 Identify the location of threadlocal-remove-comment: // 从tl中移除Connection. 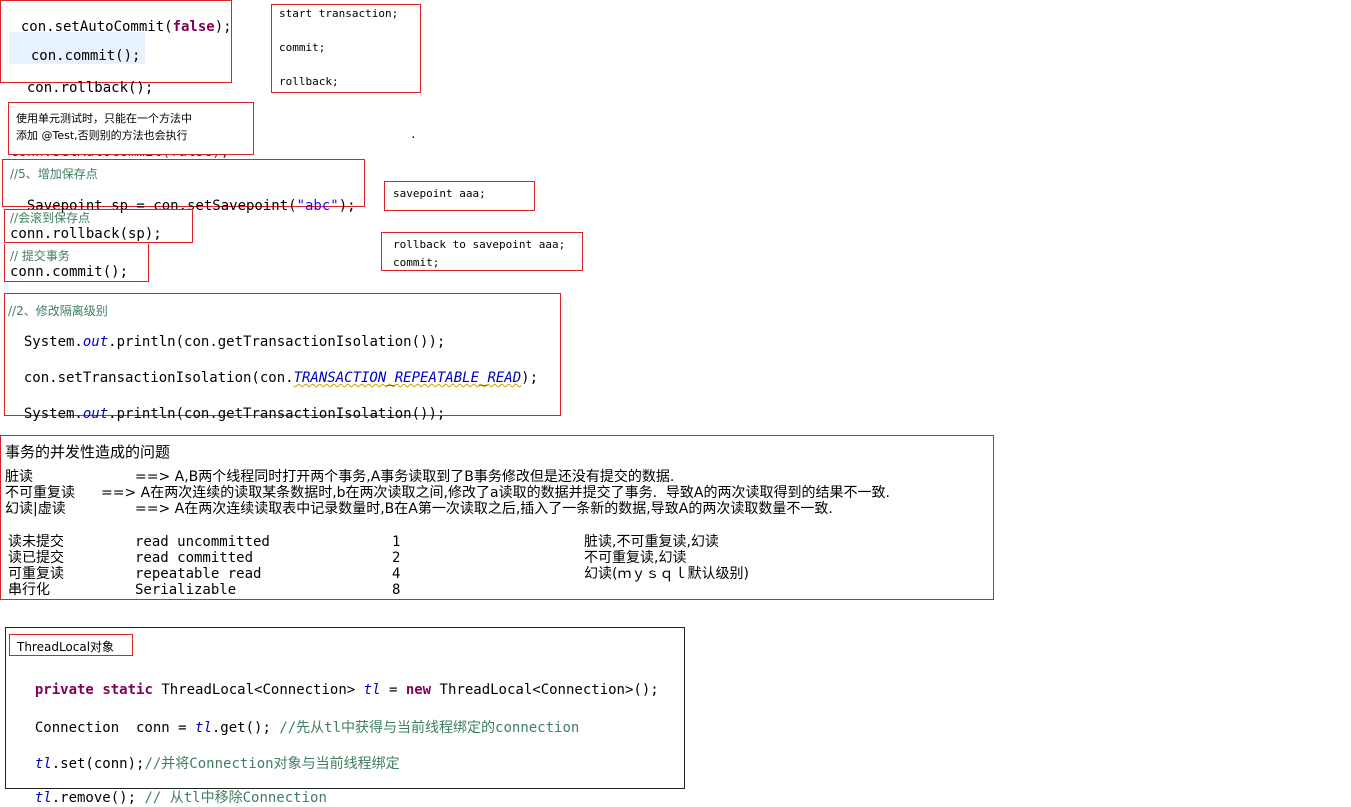
(235, 798).